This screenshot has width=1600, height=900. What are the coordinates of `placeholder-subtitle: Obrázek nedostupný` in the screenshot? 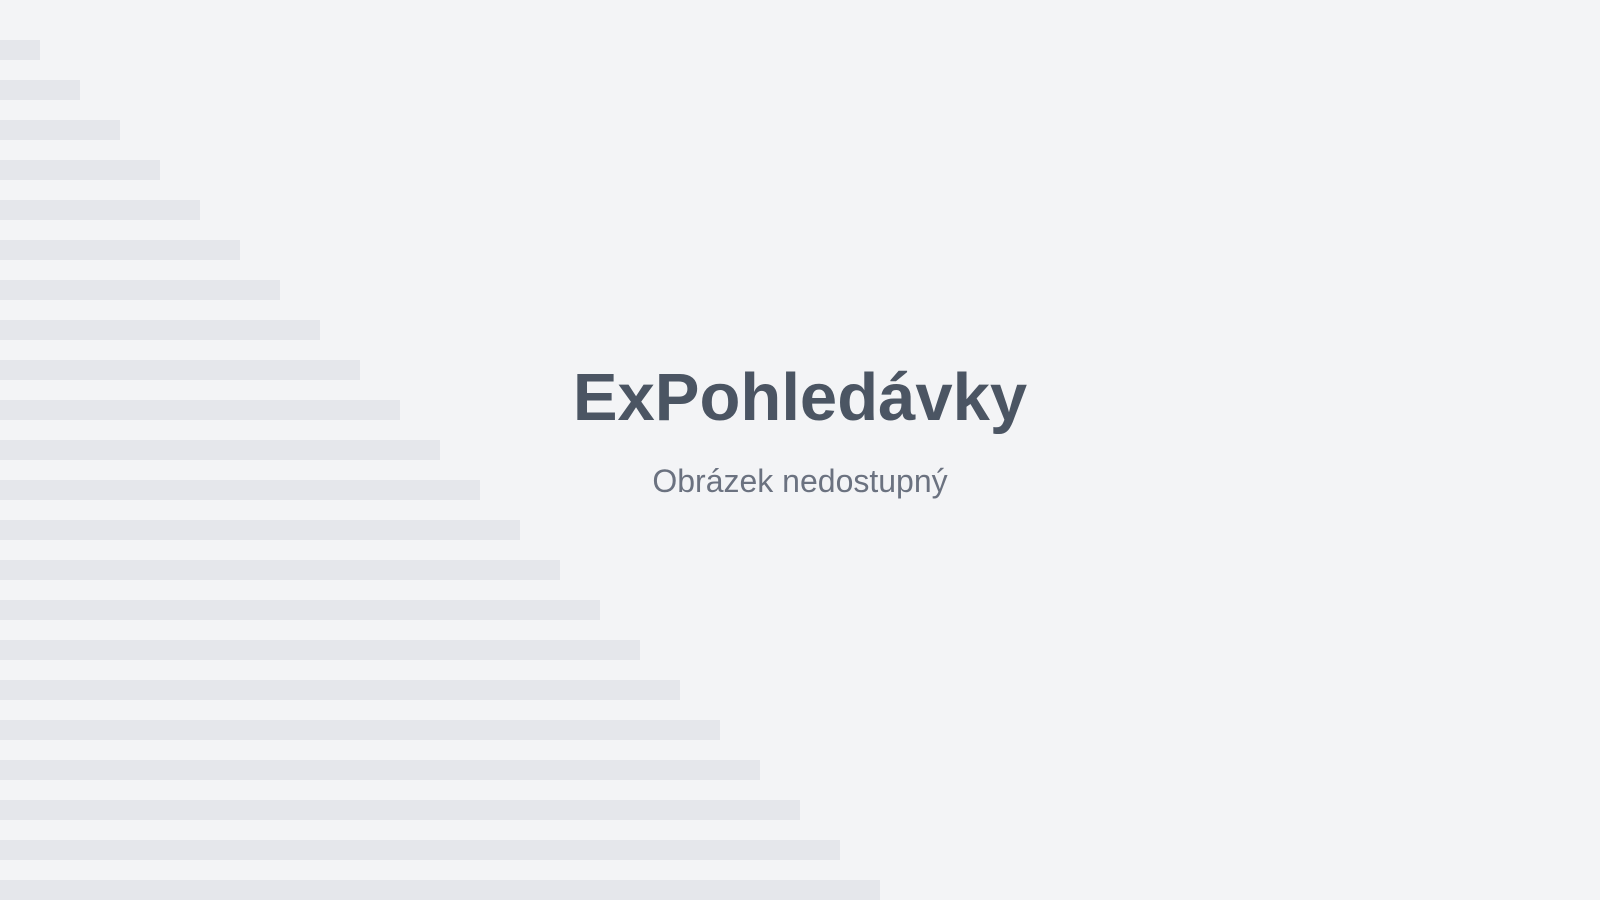 It's located at (800, 480).